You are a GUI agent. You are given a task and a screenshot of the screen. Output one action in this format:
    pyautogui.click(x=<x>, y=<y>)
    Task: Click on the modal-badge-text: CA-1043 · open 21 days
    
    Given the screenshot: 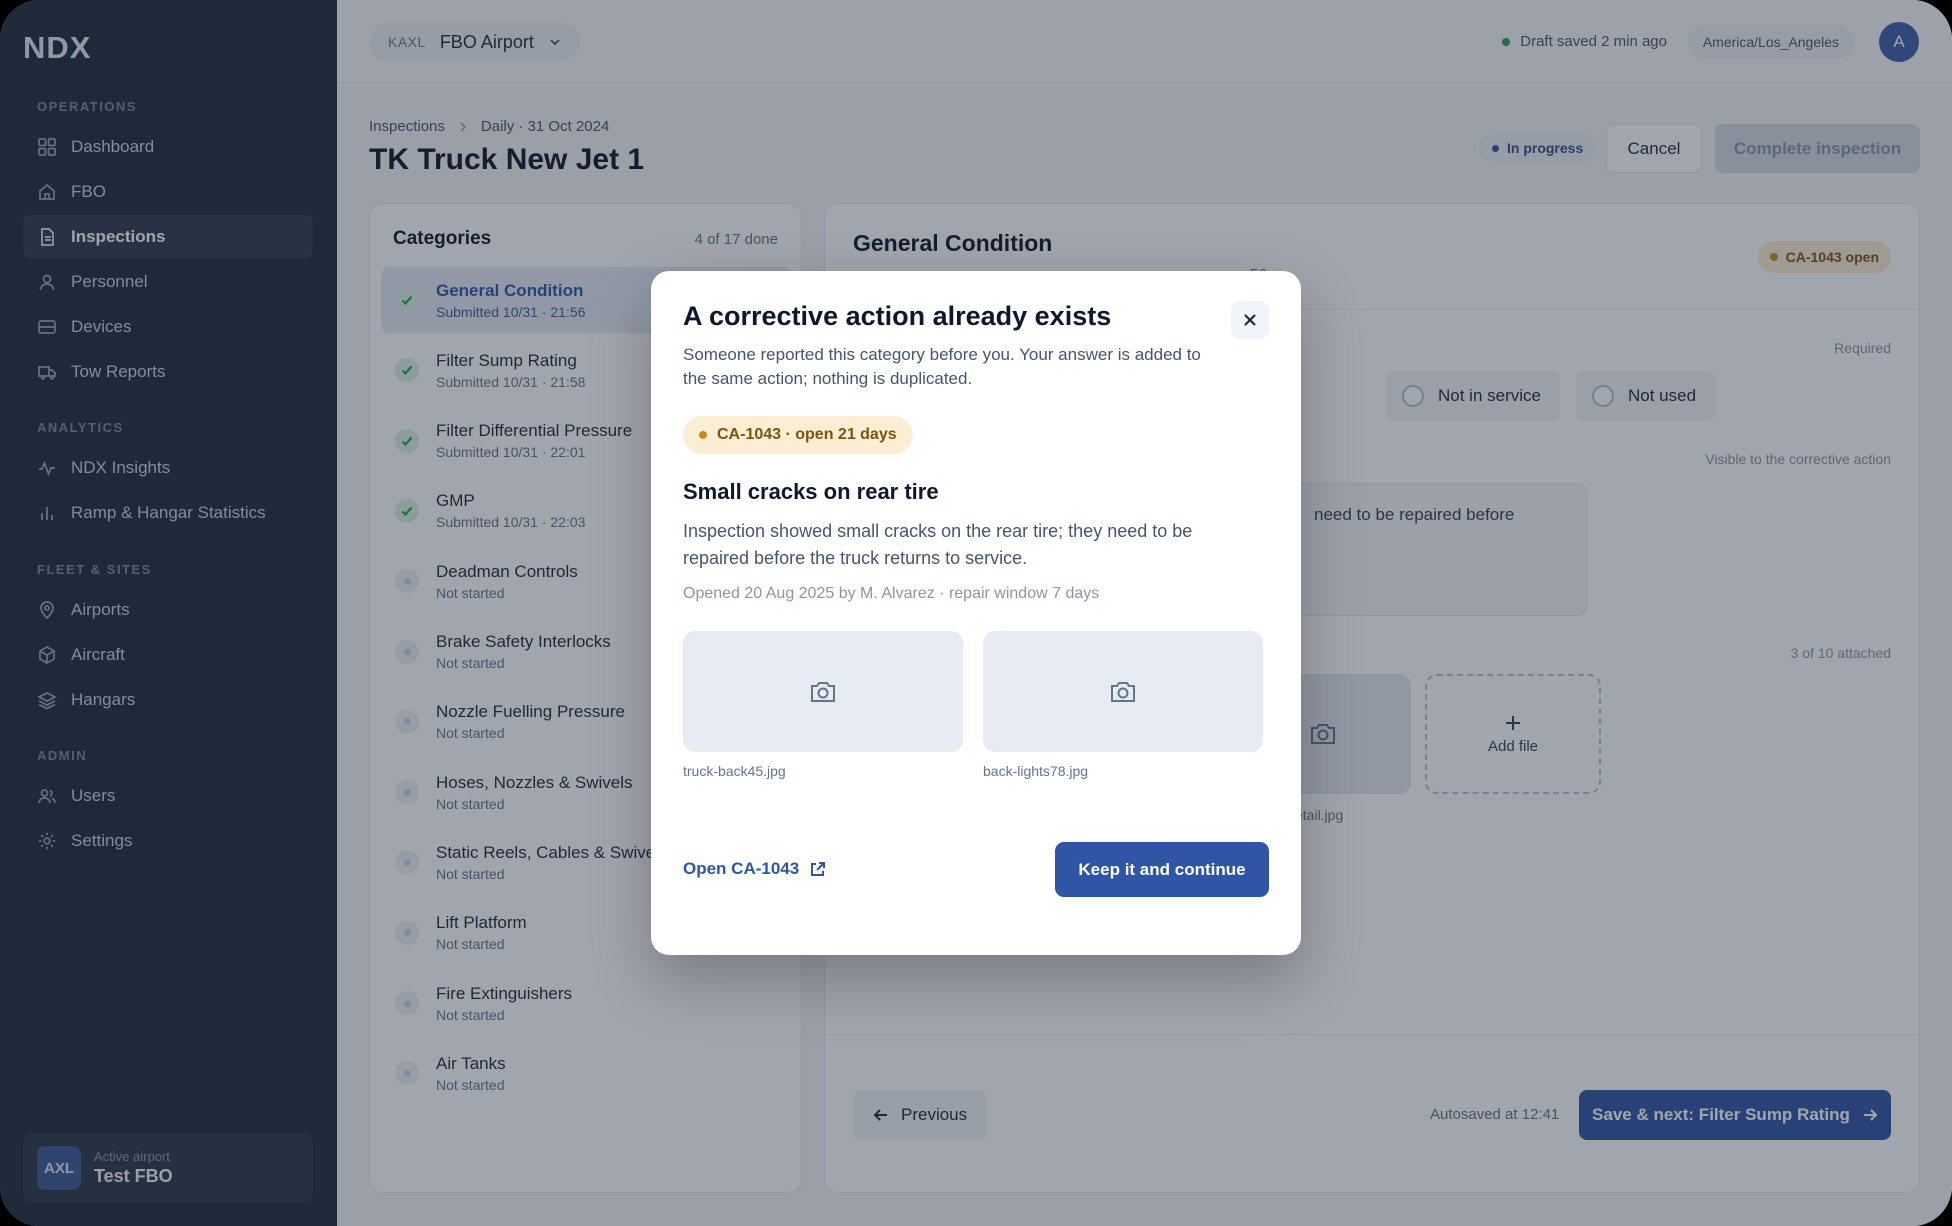 What is the action you would take?
    pyautogui.click(x=807, y=434)
    